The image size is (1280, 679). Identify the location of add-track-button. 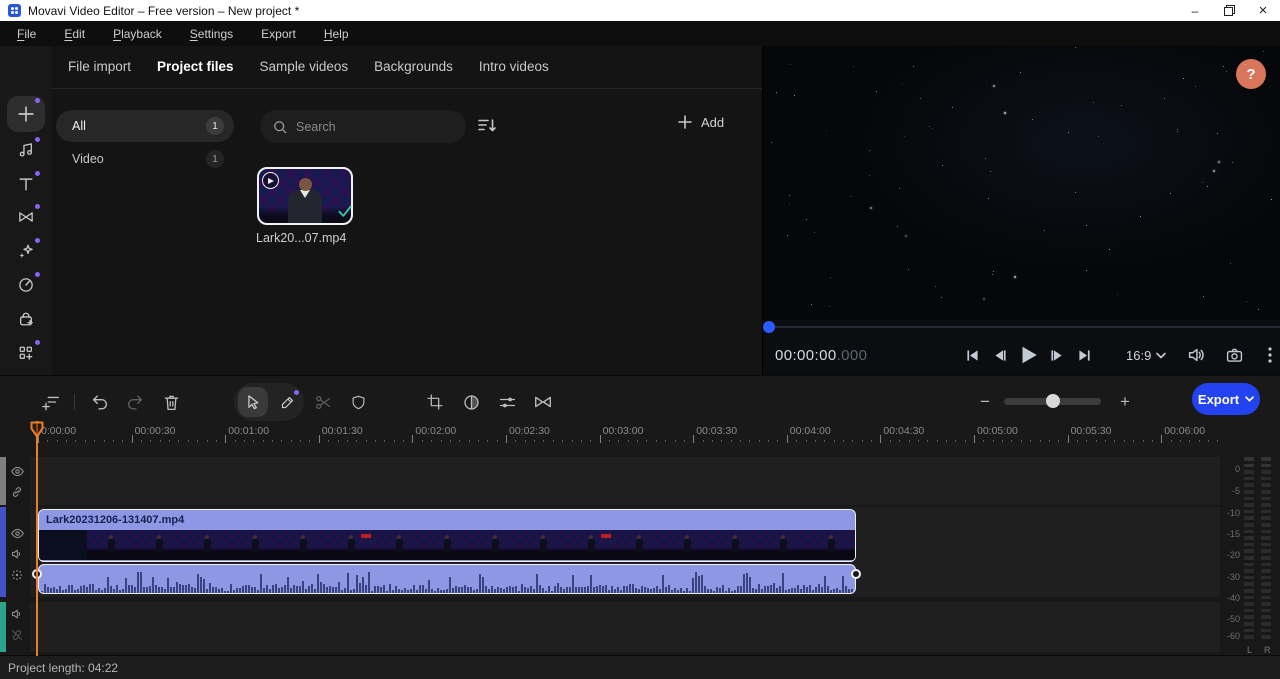
(51, 402).